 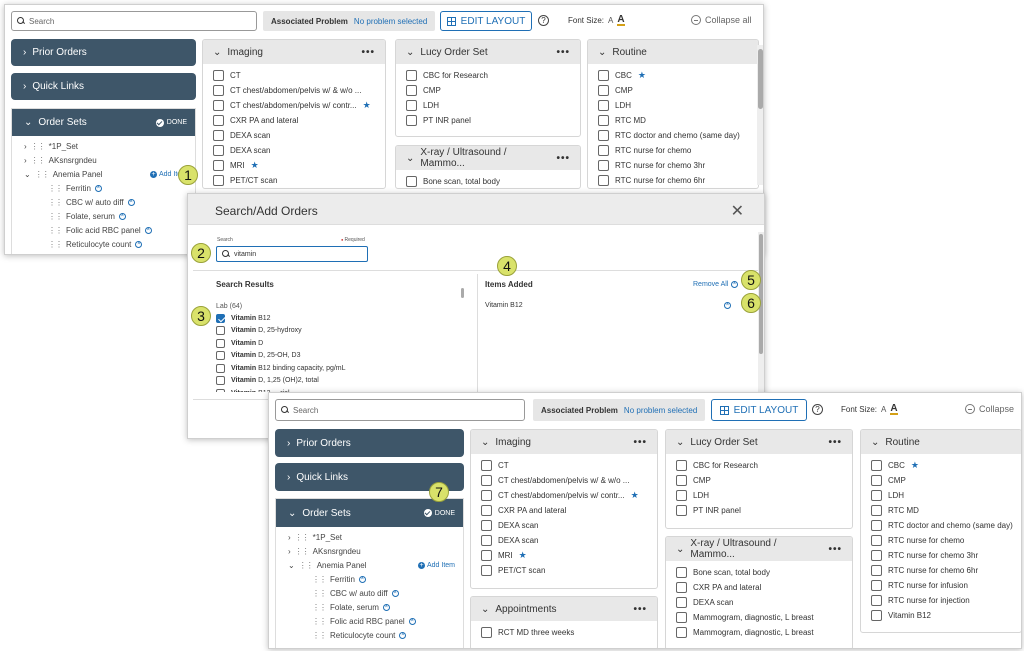 I want to click on list-item: RTC nurse for chemo 3hr, so click(x=946, y=555).